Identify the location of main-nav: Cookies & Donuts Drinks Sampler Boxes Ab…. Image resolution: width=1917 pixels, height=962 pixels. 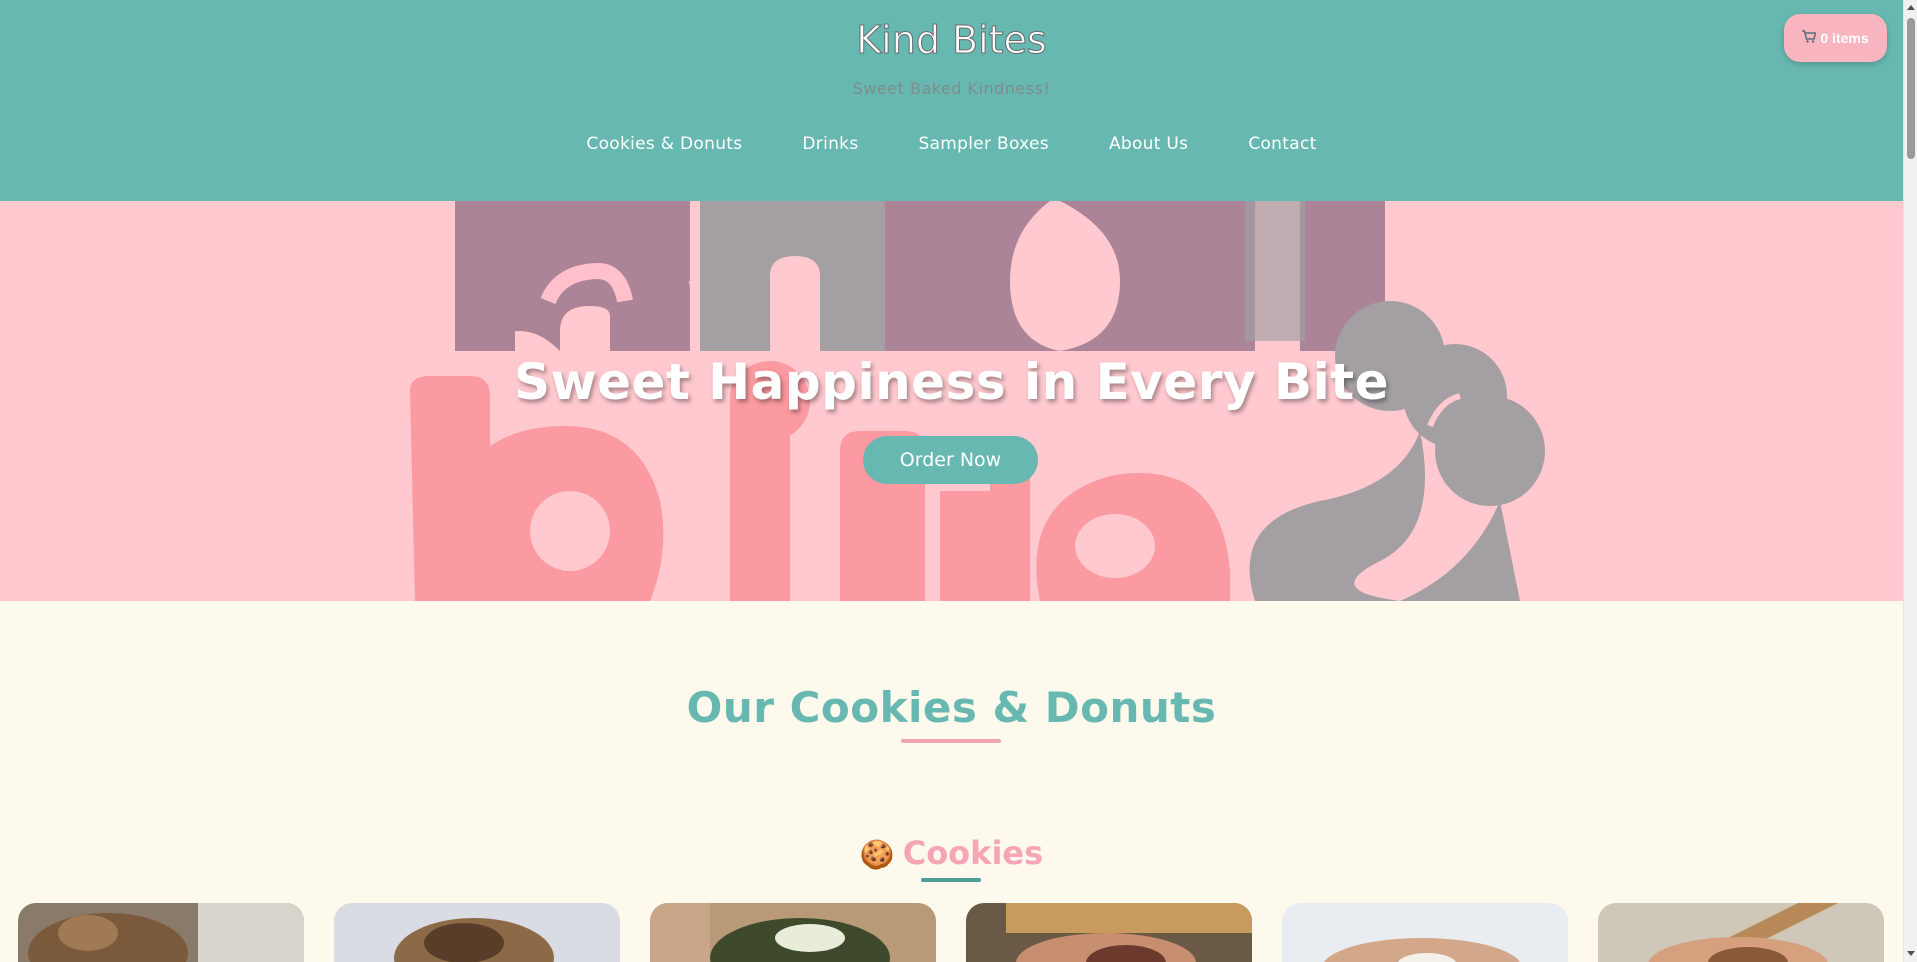
(951, 144).